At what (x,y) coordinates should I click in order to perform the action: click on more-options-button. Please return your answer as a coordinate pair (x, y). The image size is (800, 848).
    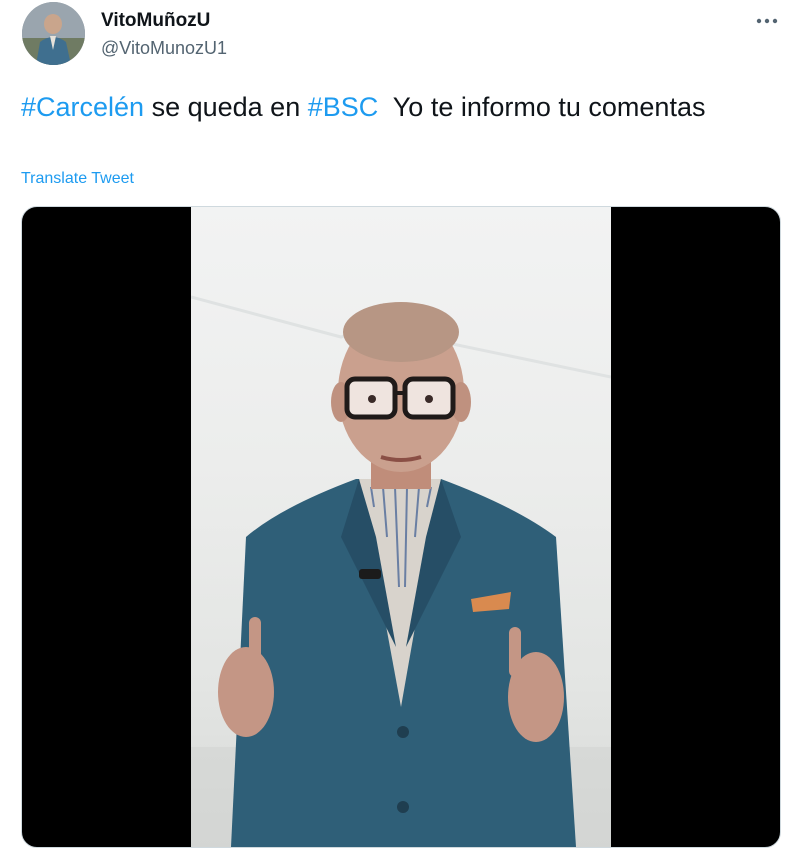
    Looking at the image, I should click on (767, 21).